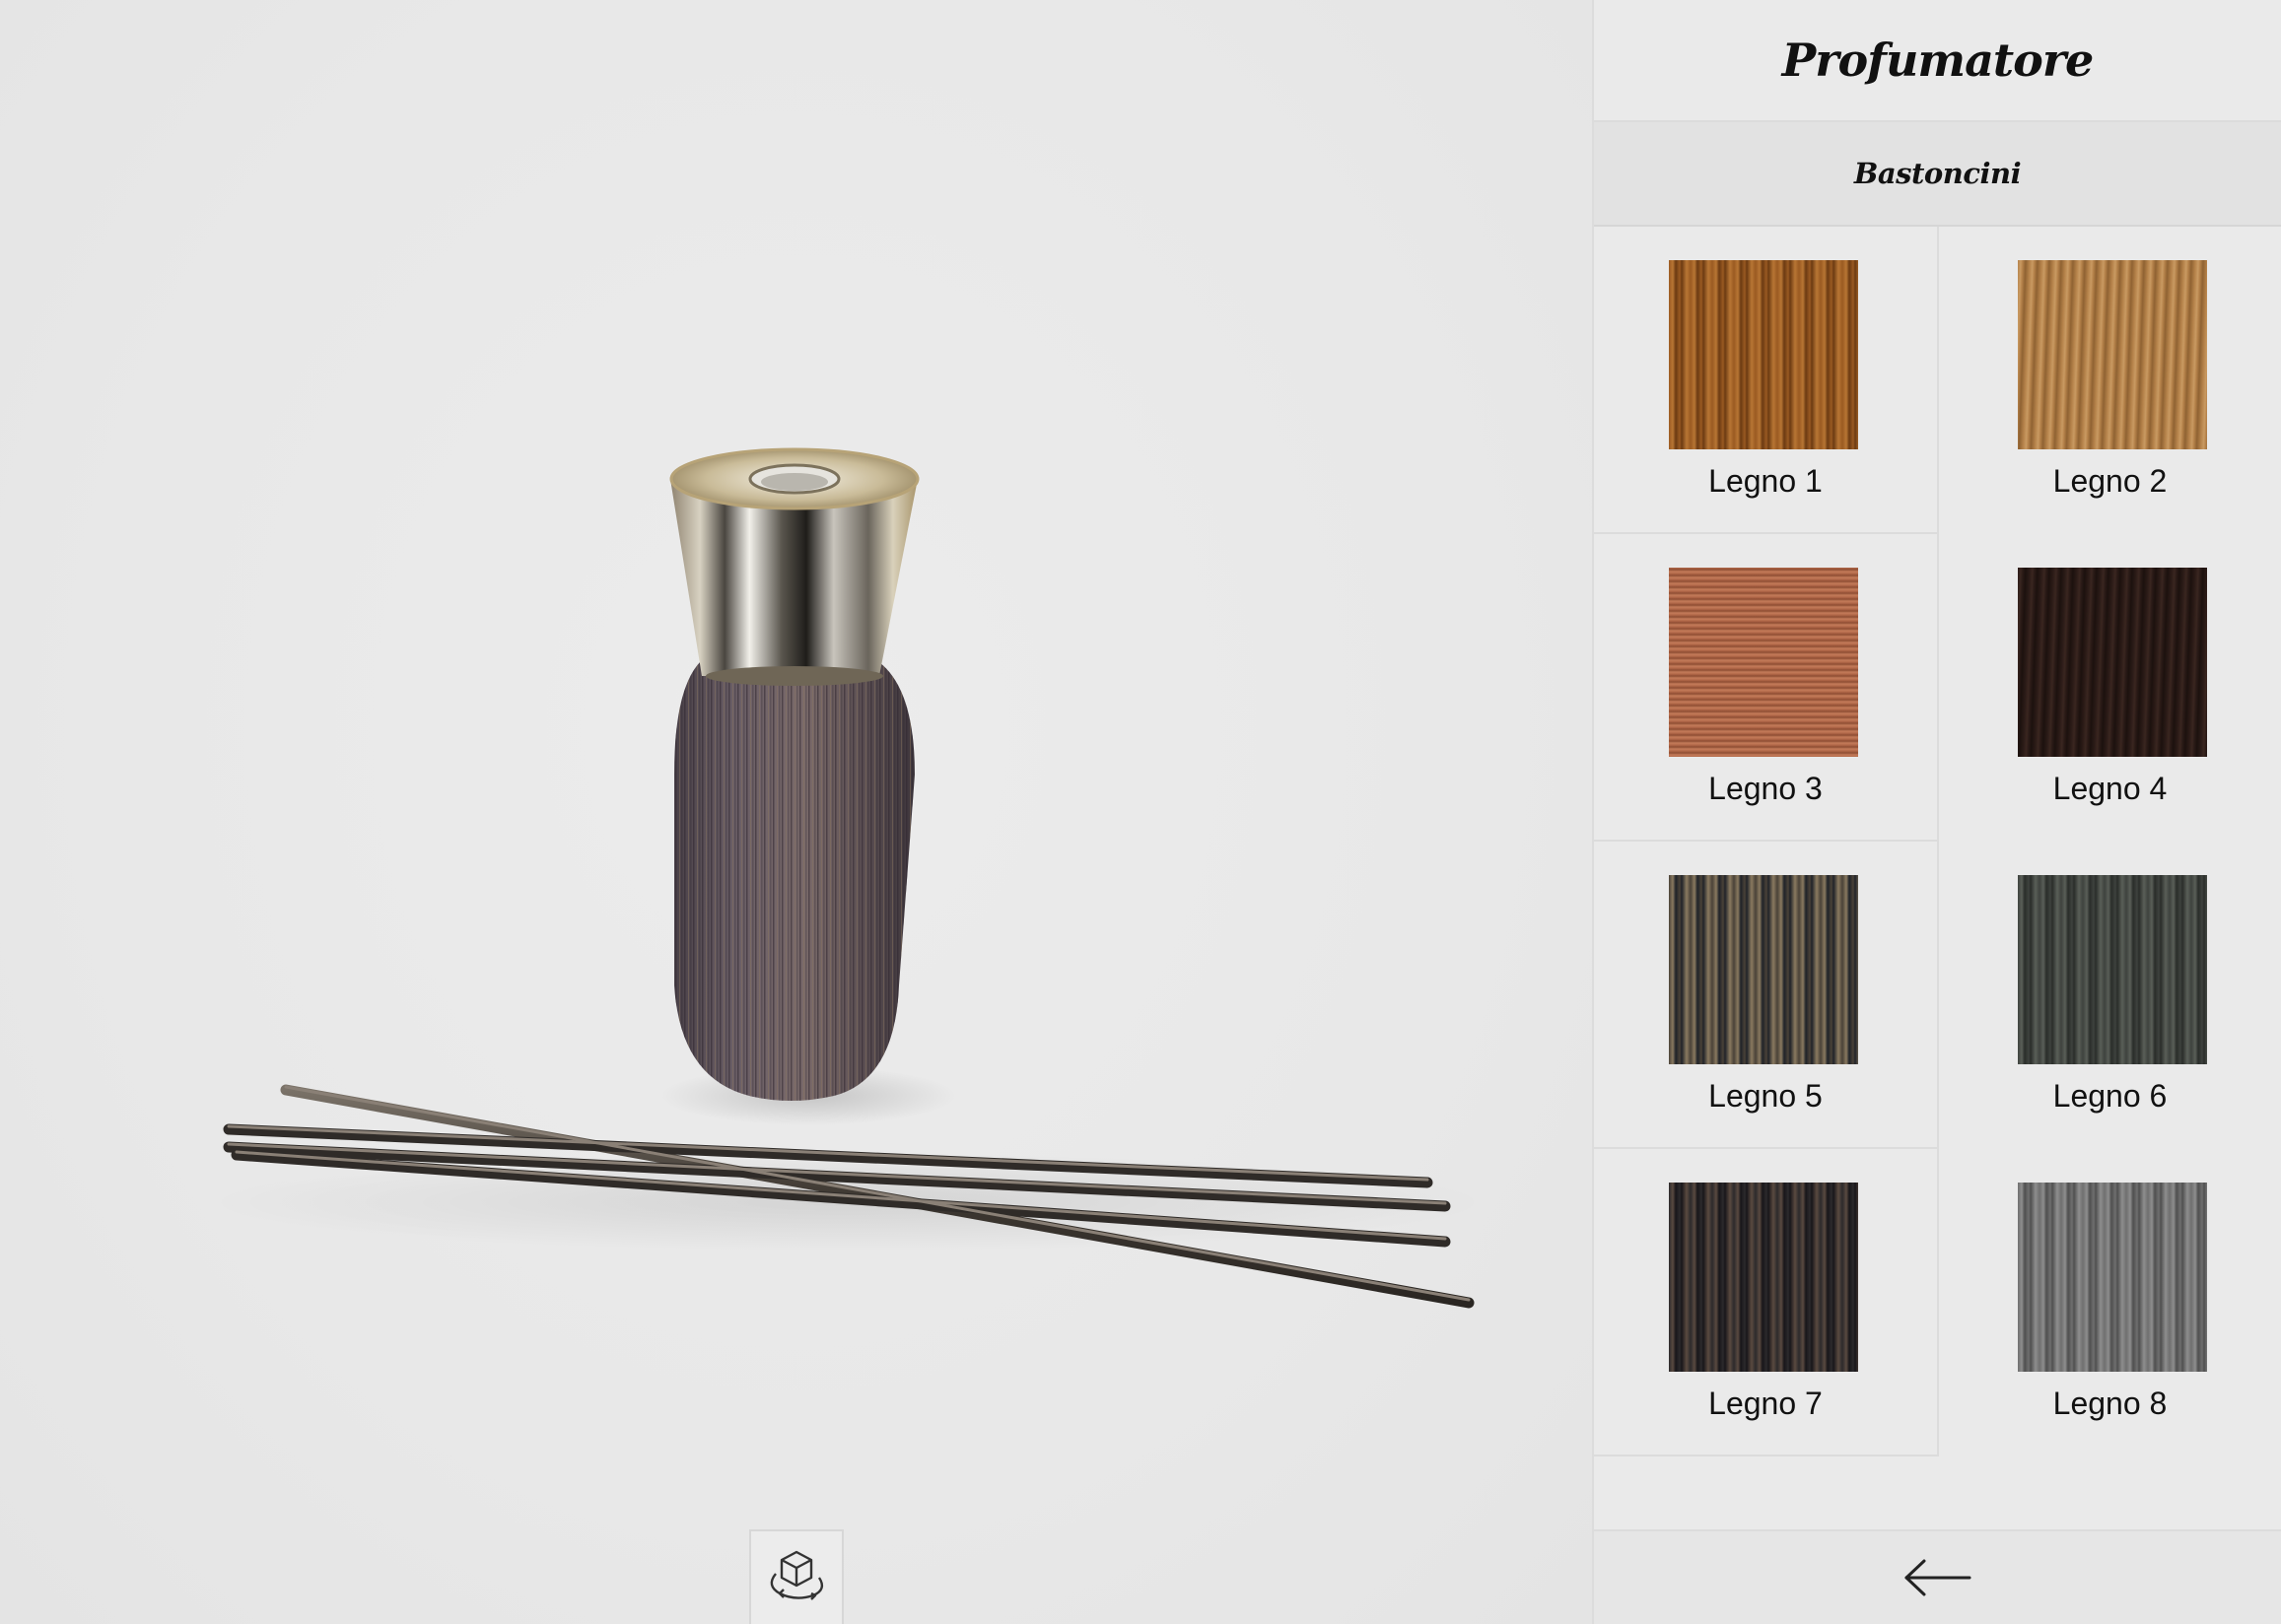  I want to click on section-title: Bastoncini, so click(1937, 174).